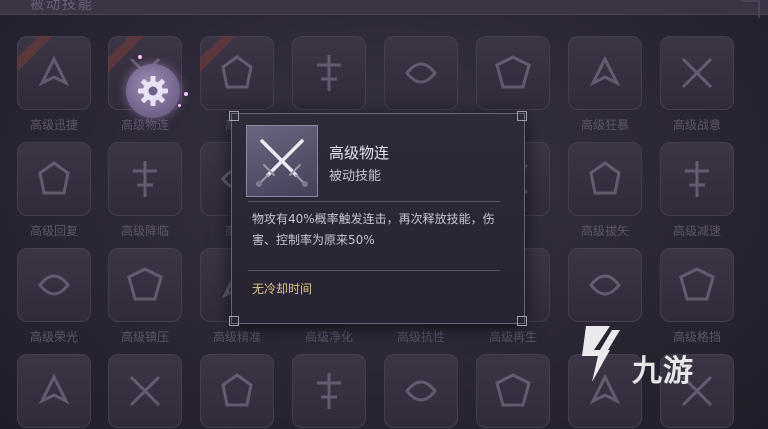 This screenshot has width=768, height=429. I want to click on helmet-icon, so click(145, 391).